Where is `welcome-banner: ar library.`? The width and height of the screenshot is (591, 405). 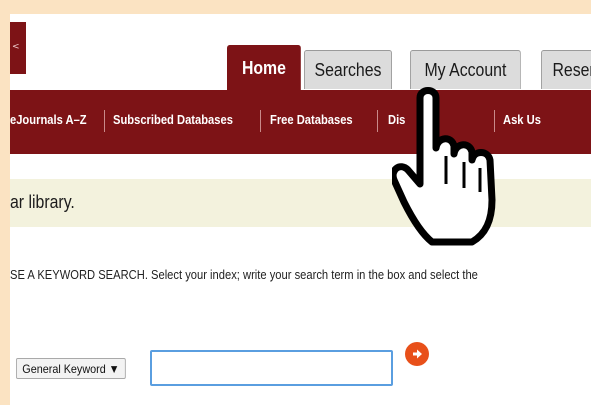
welcome-banner: ar library. is located at coordinates (300, 203).